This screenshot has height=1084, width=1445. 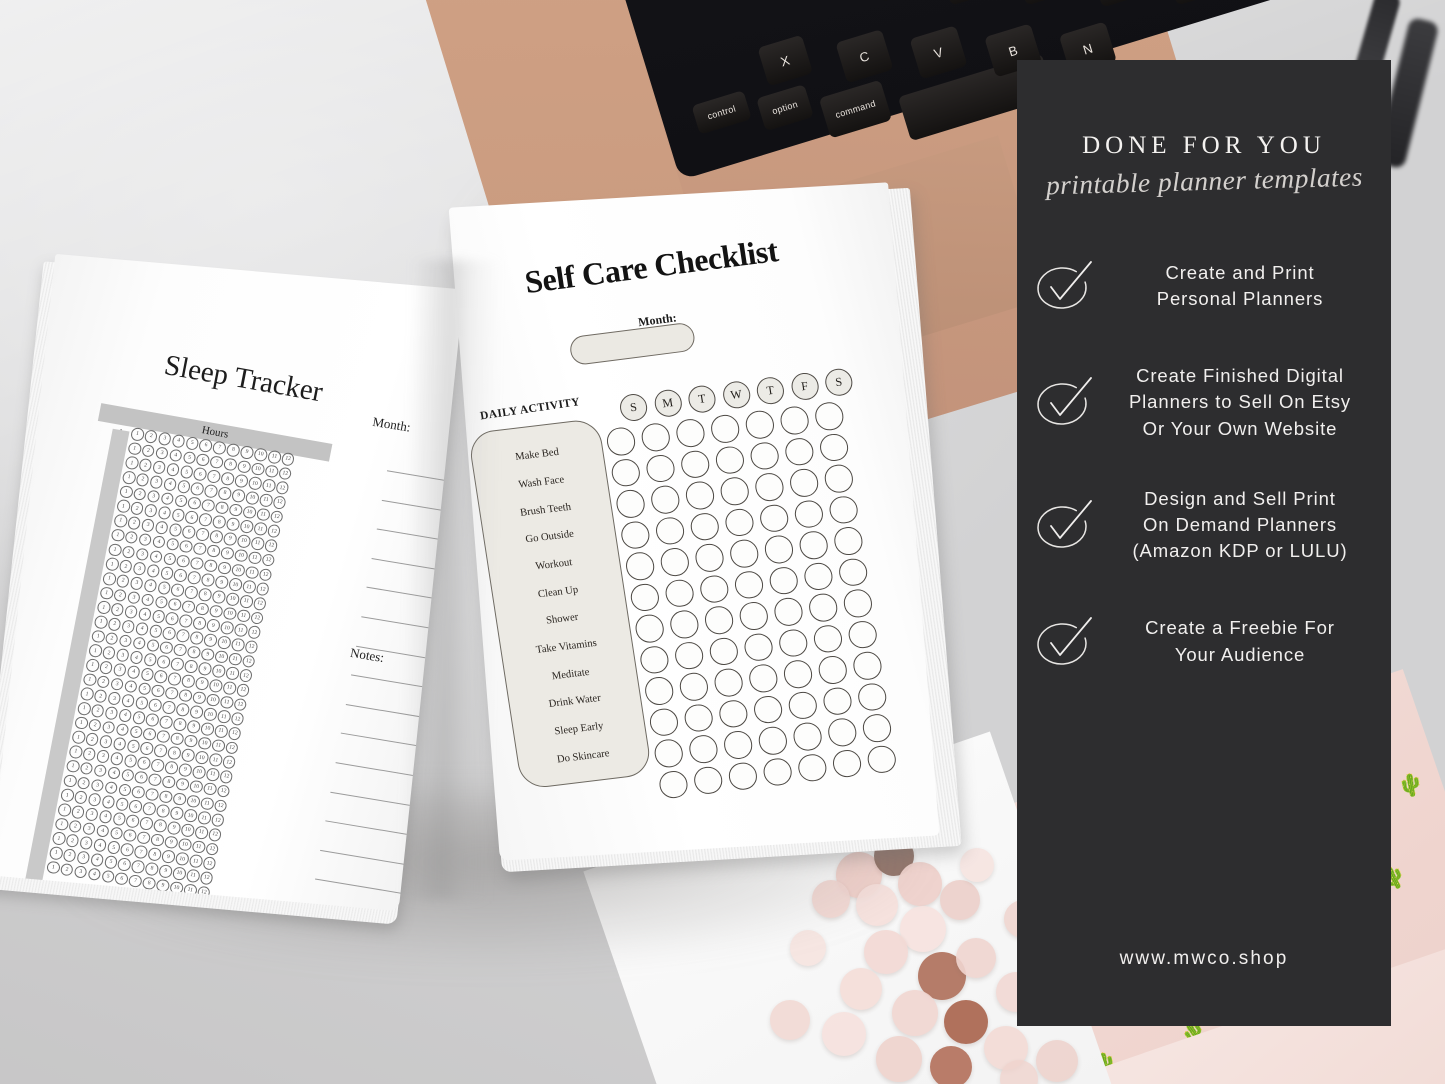 What do you see at coordinates (632, 344) in the screenshot?
I see `self-care-month-input` at bounding box center [632, 344].